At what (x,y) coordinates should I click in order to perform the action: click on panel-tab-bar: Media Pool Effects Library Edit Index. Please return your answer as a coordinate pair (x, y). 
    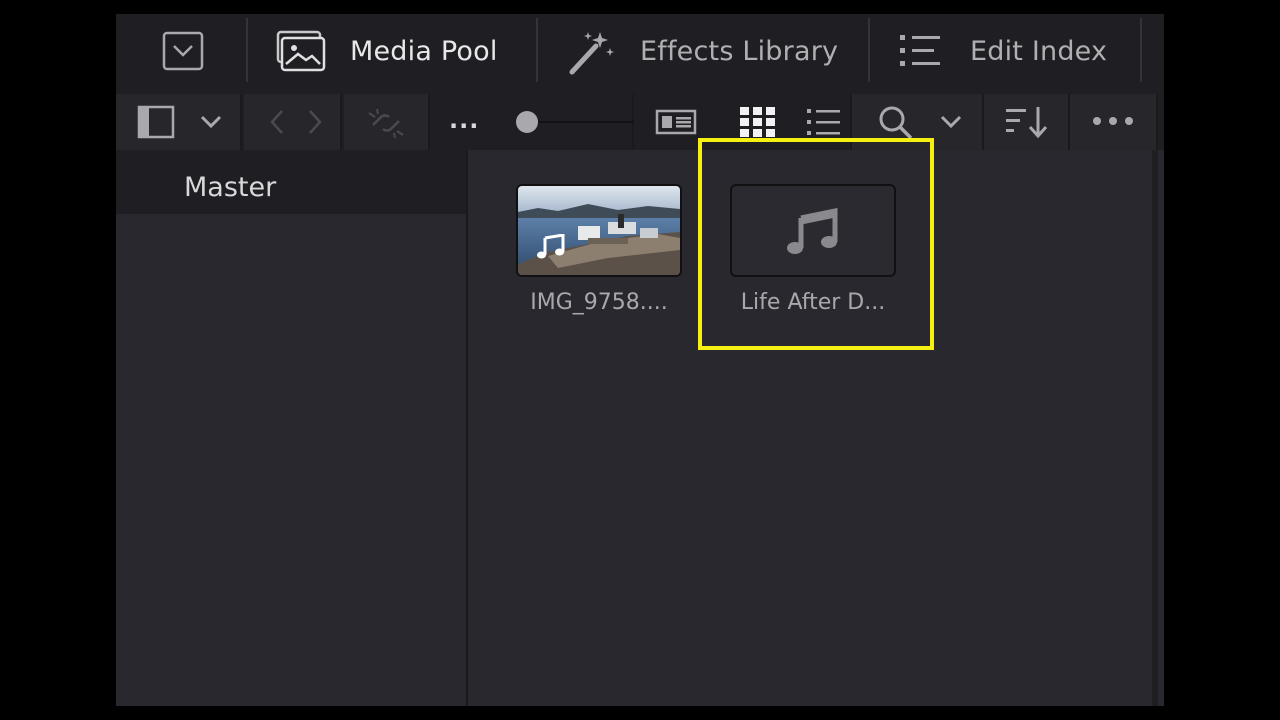
    Looking at the image, I should click on (640, 54).